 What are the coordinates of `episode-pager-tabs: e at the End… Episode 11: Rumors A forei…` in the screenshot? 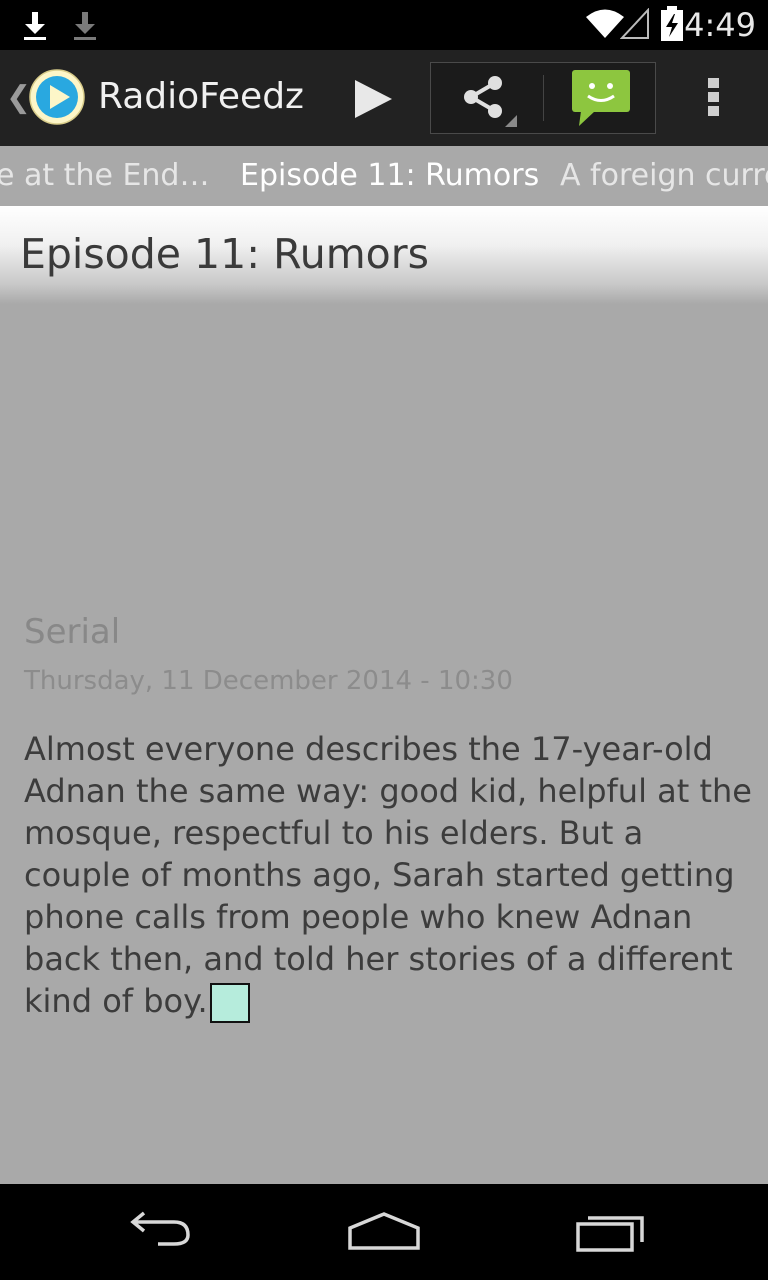 It's located at (384, 176).